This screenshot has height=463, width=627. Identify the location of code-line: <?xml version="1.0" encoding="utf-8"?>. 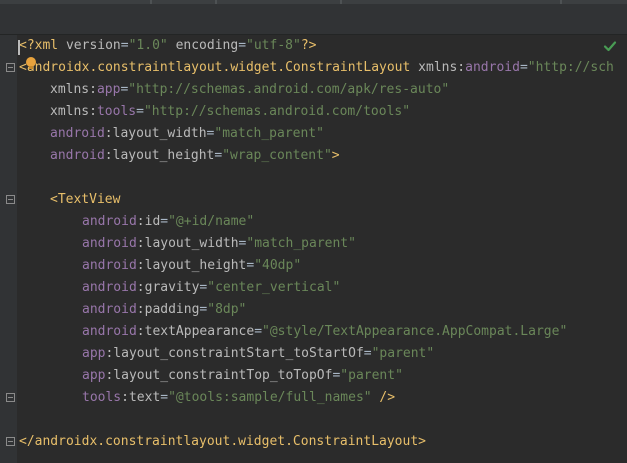
(316, 46).